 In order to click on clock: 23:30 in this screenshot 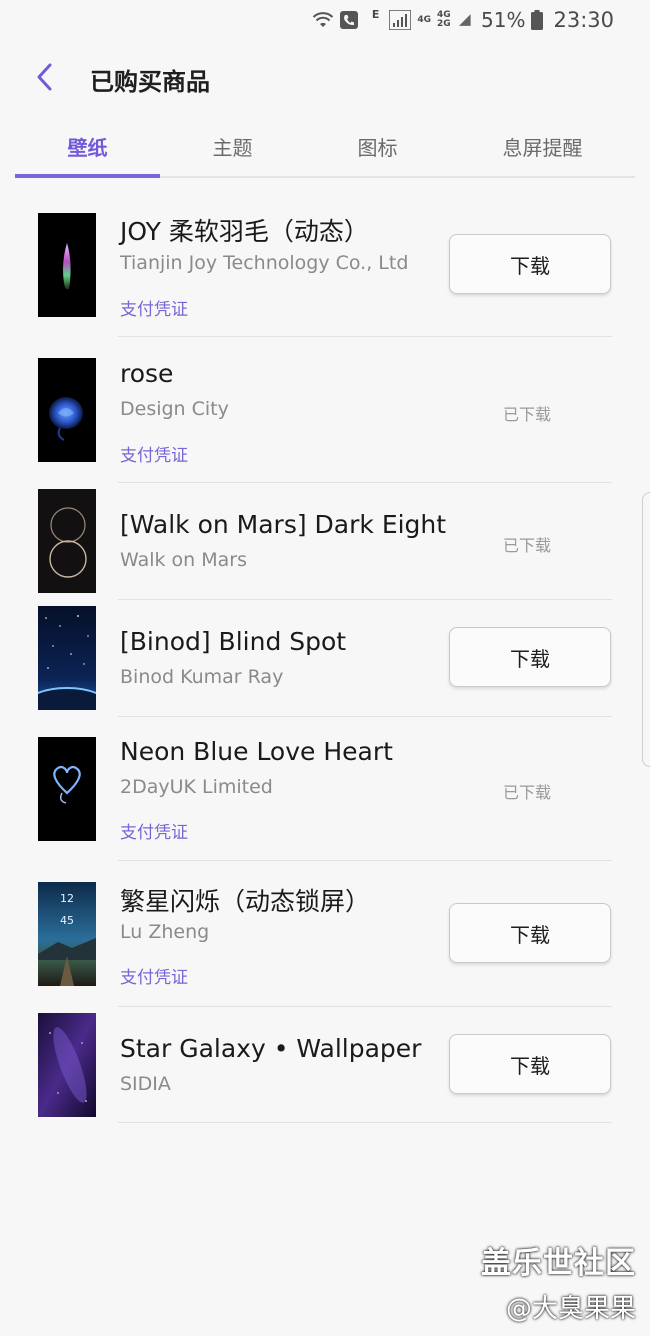, I will do `click(583, 20)`.